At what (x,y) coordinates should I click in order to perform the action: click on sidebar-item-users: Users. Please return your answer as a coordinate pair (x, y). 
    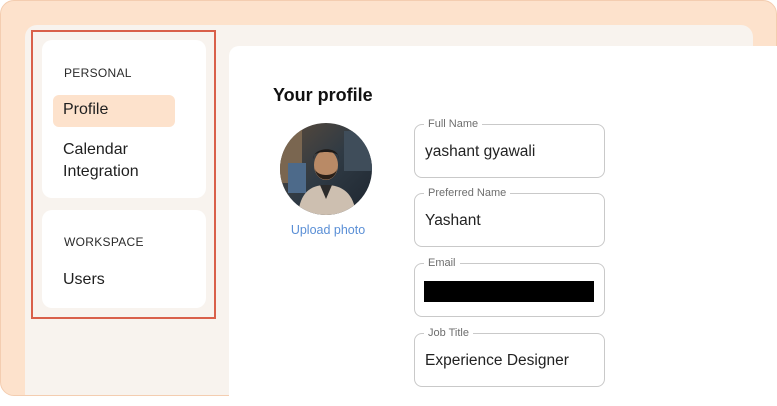
    Looking at the image, I should click on (84, 280).